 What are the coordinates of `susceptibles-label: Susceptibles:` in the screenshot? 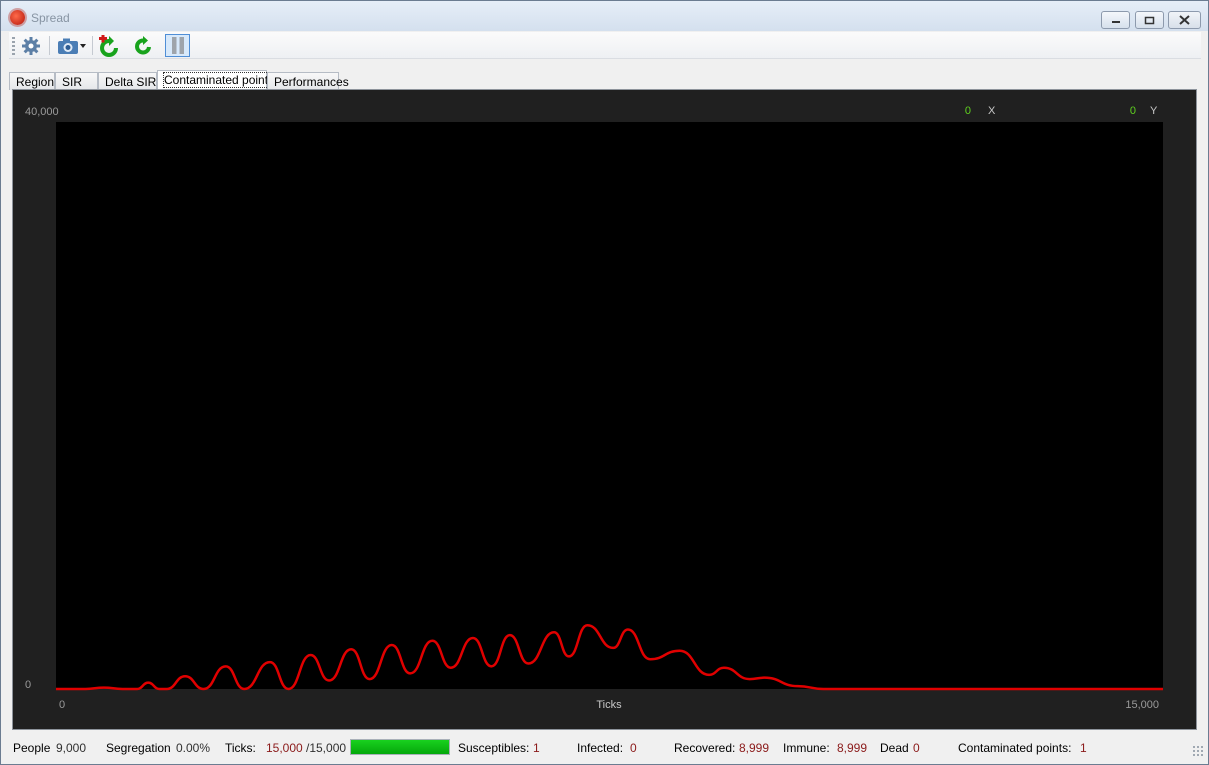 It's located at (494, 748).